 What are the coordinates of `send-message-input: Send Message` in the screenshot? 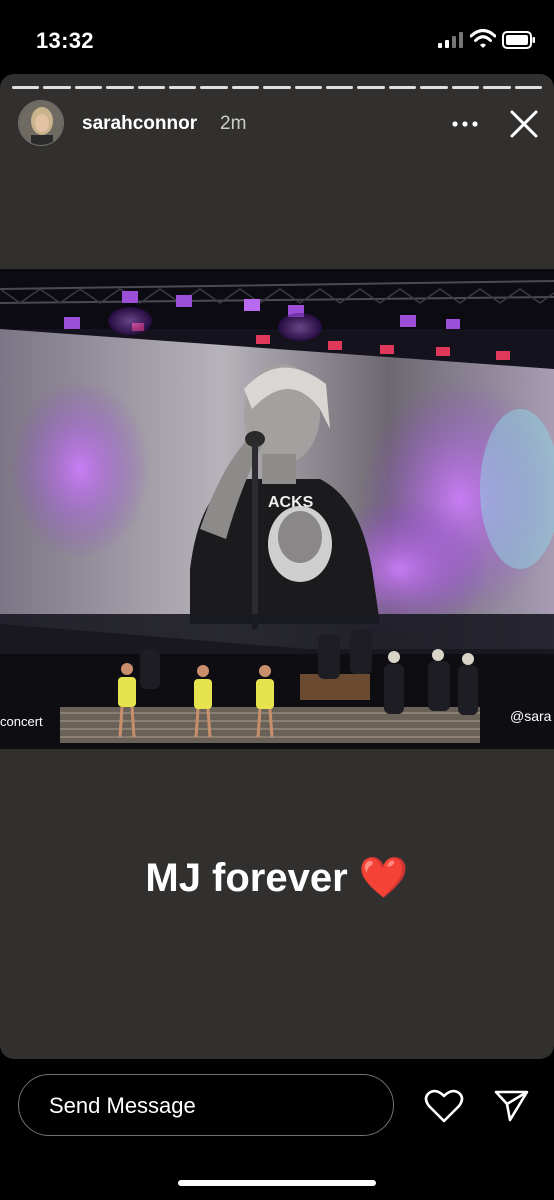 It's located at (206, 1105).